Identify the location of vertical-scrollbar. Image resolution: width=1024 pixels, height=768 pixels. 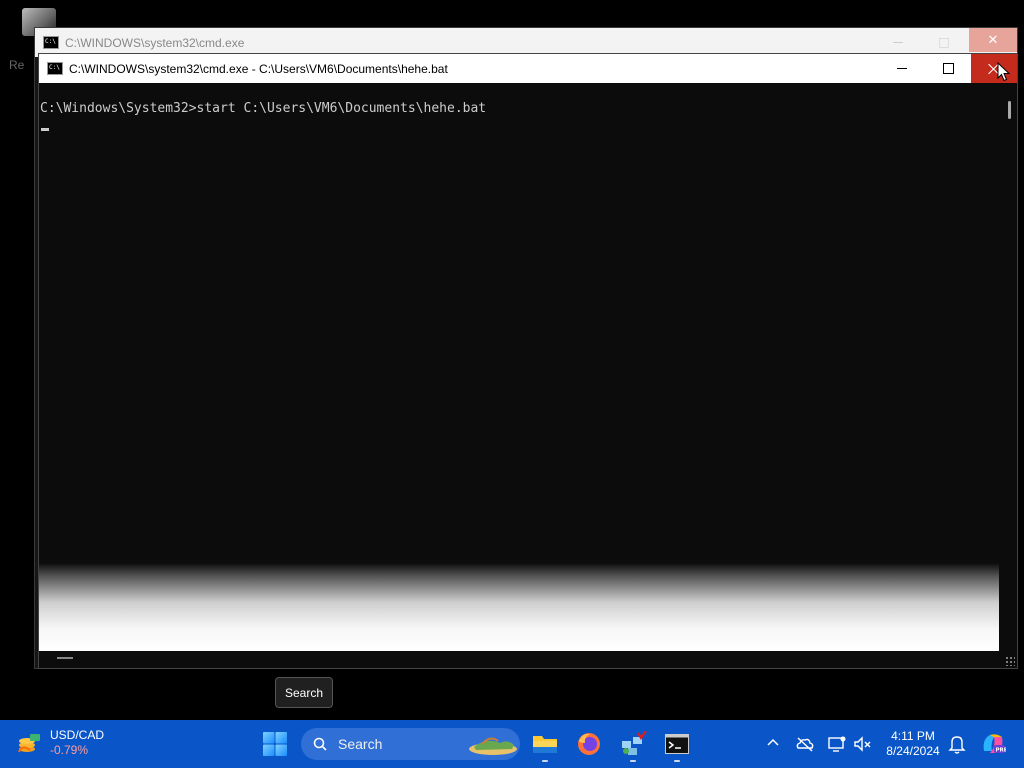
(1008, 323).